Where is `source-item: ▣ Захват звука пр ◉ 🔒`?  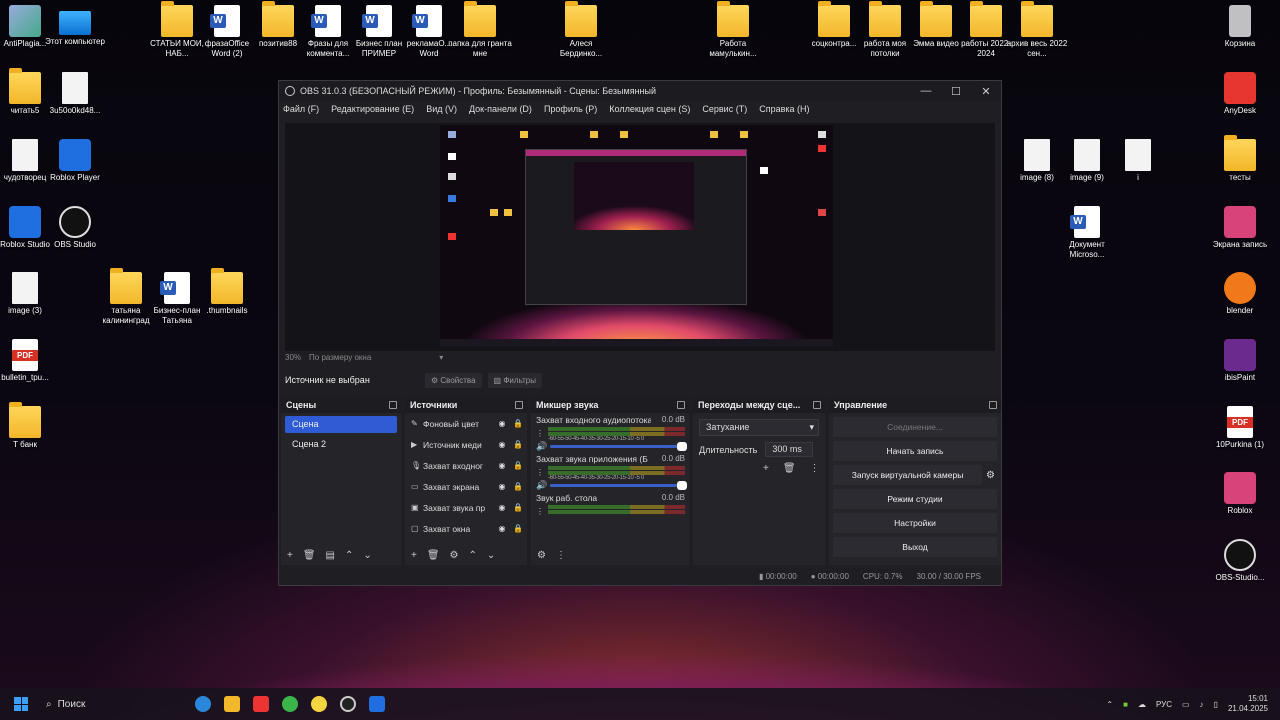
source-item: ▣ Захват звука пр ◉ 🔒 is located at coordinates (466, 507).